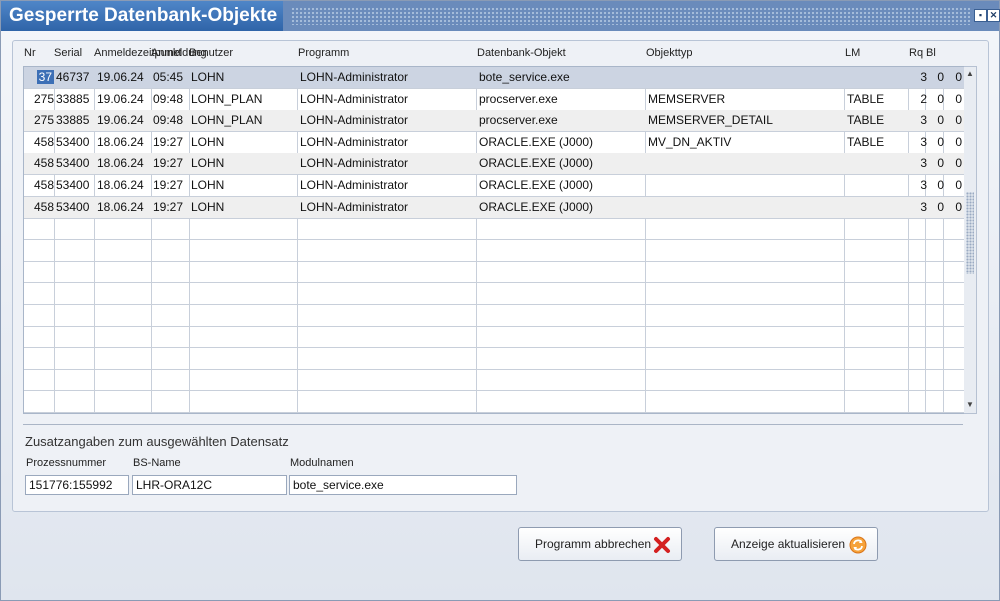 The height and width of the screenshot is (601, 1000). I want to click on scroll-up-icon: ▲, so click(970, 74).